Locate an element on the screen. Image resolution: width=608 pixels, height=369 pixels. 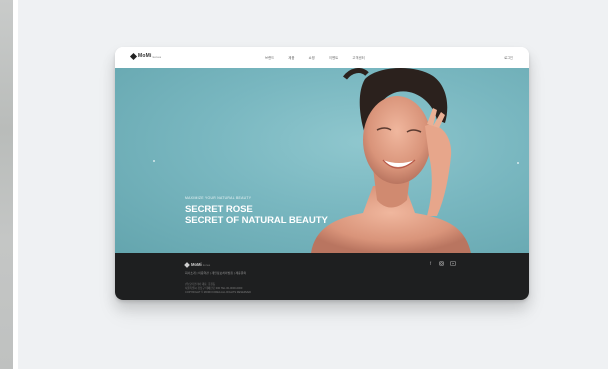
logo-diamond-icon is located at coordinates (133, 56).